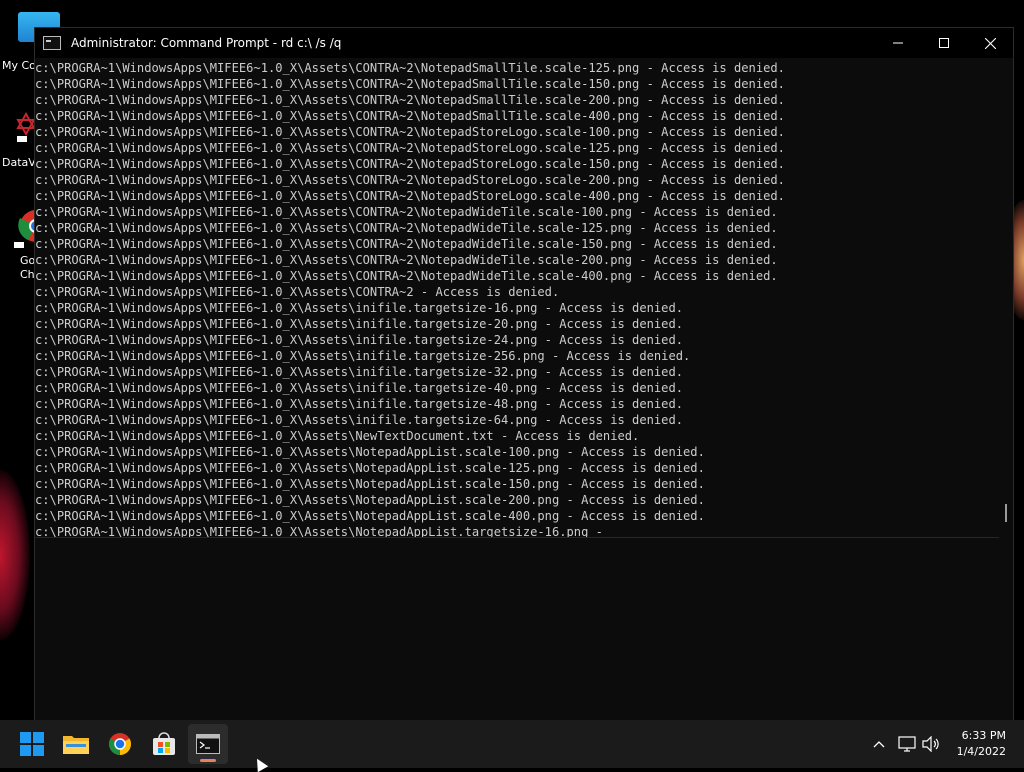  I want to click on minimize-icon, so click(898, 43).